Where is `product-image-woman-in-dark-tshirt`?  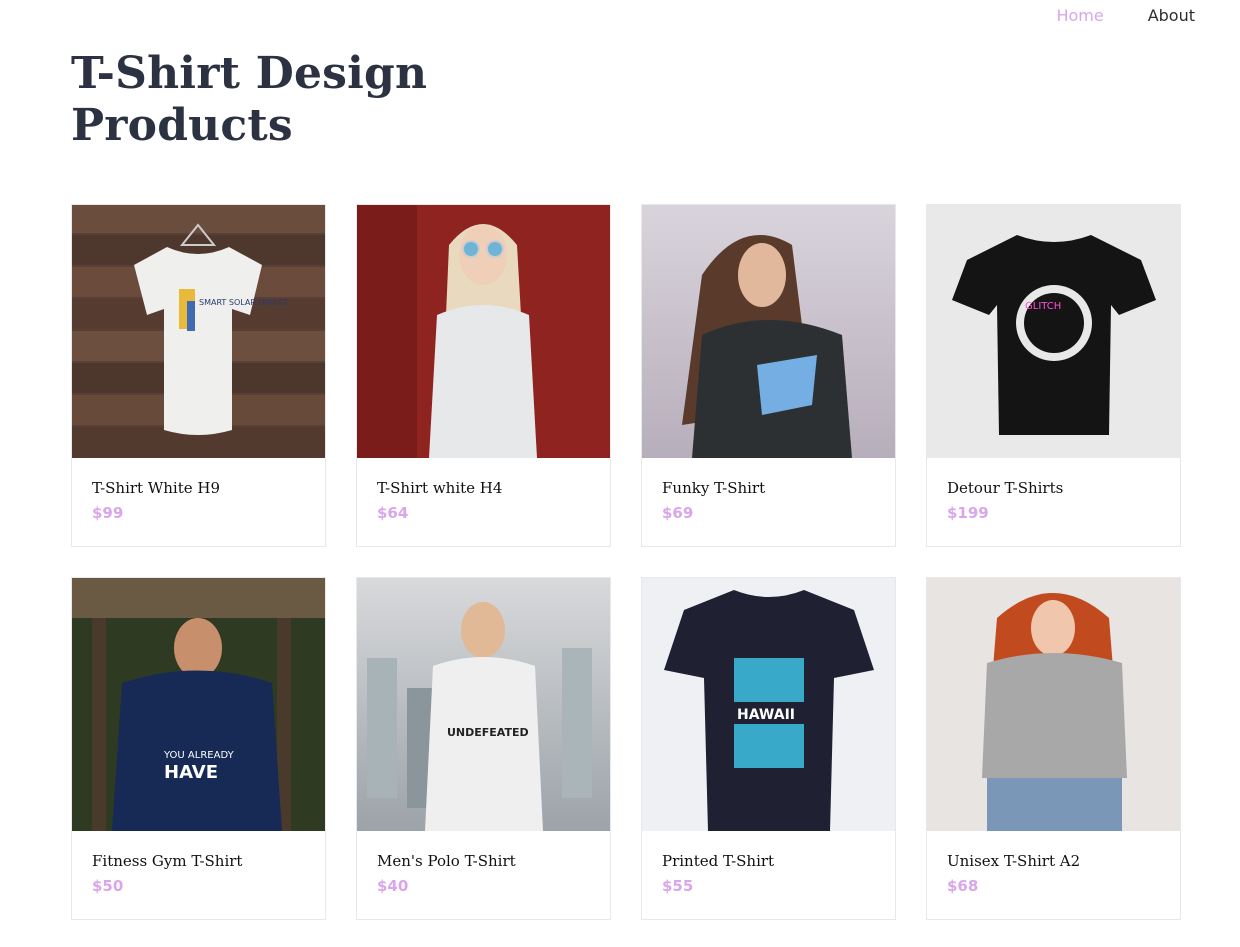 product-image-woman-in-dark-tshirt is located at coordinates (768, 331).